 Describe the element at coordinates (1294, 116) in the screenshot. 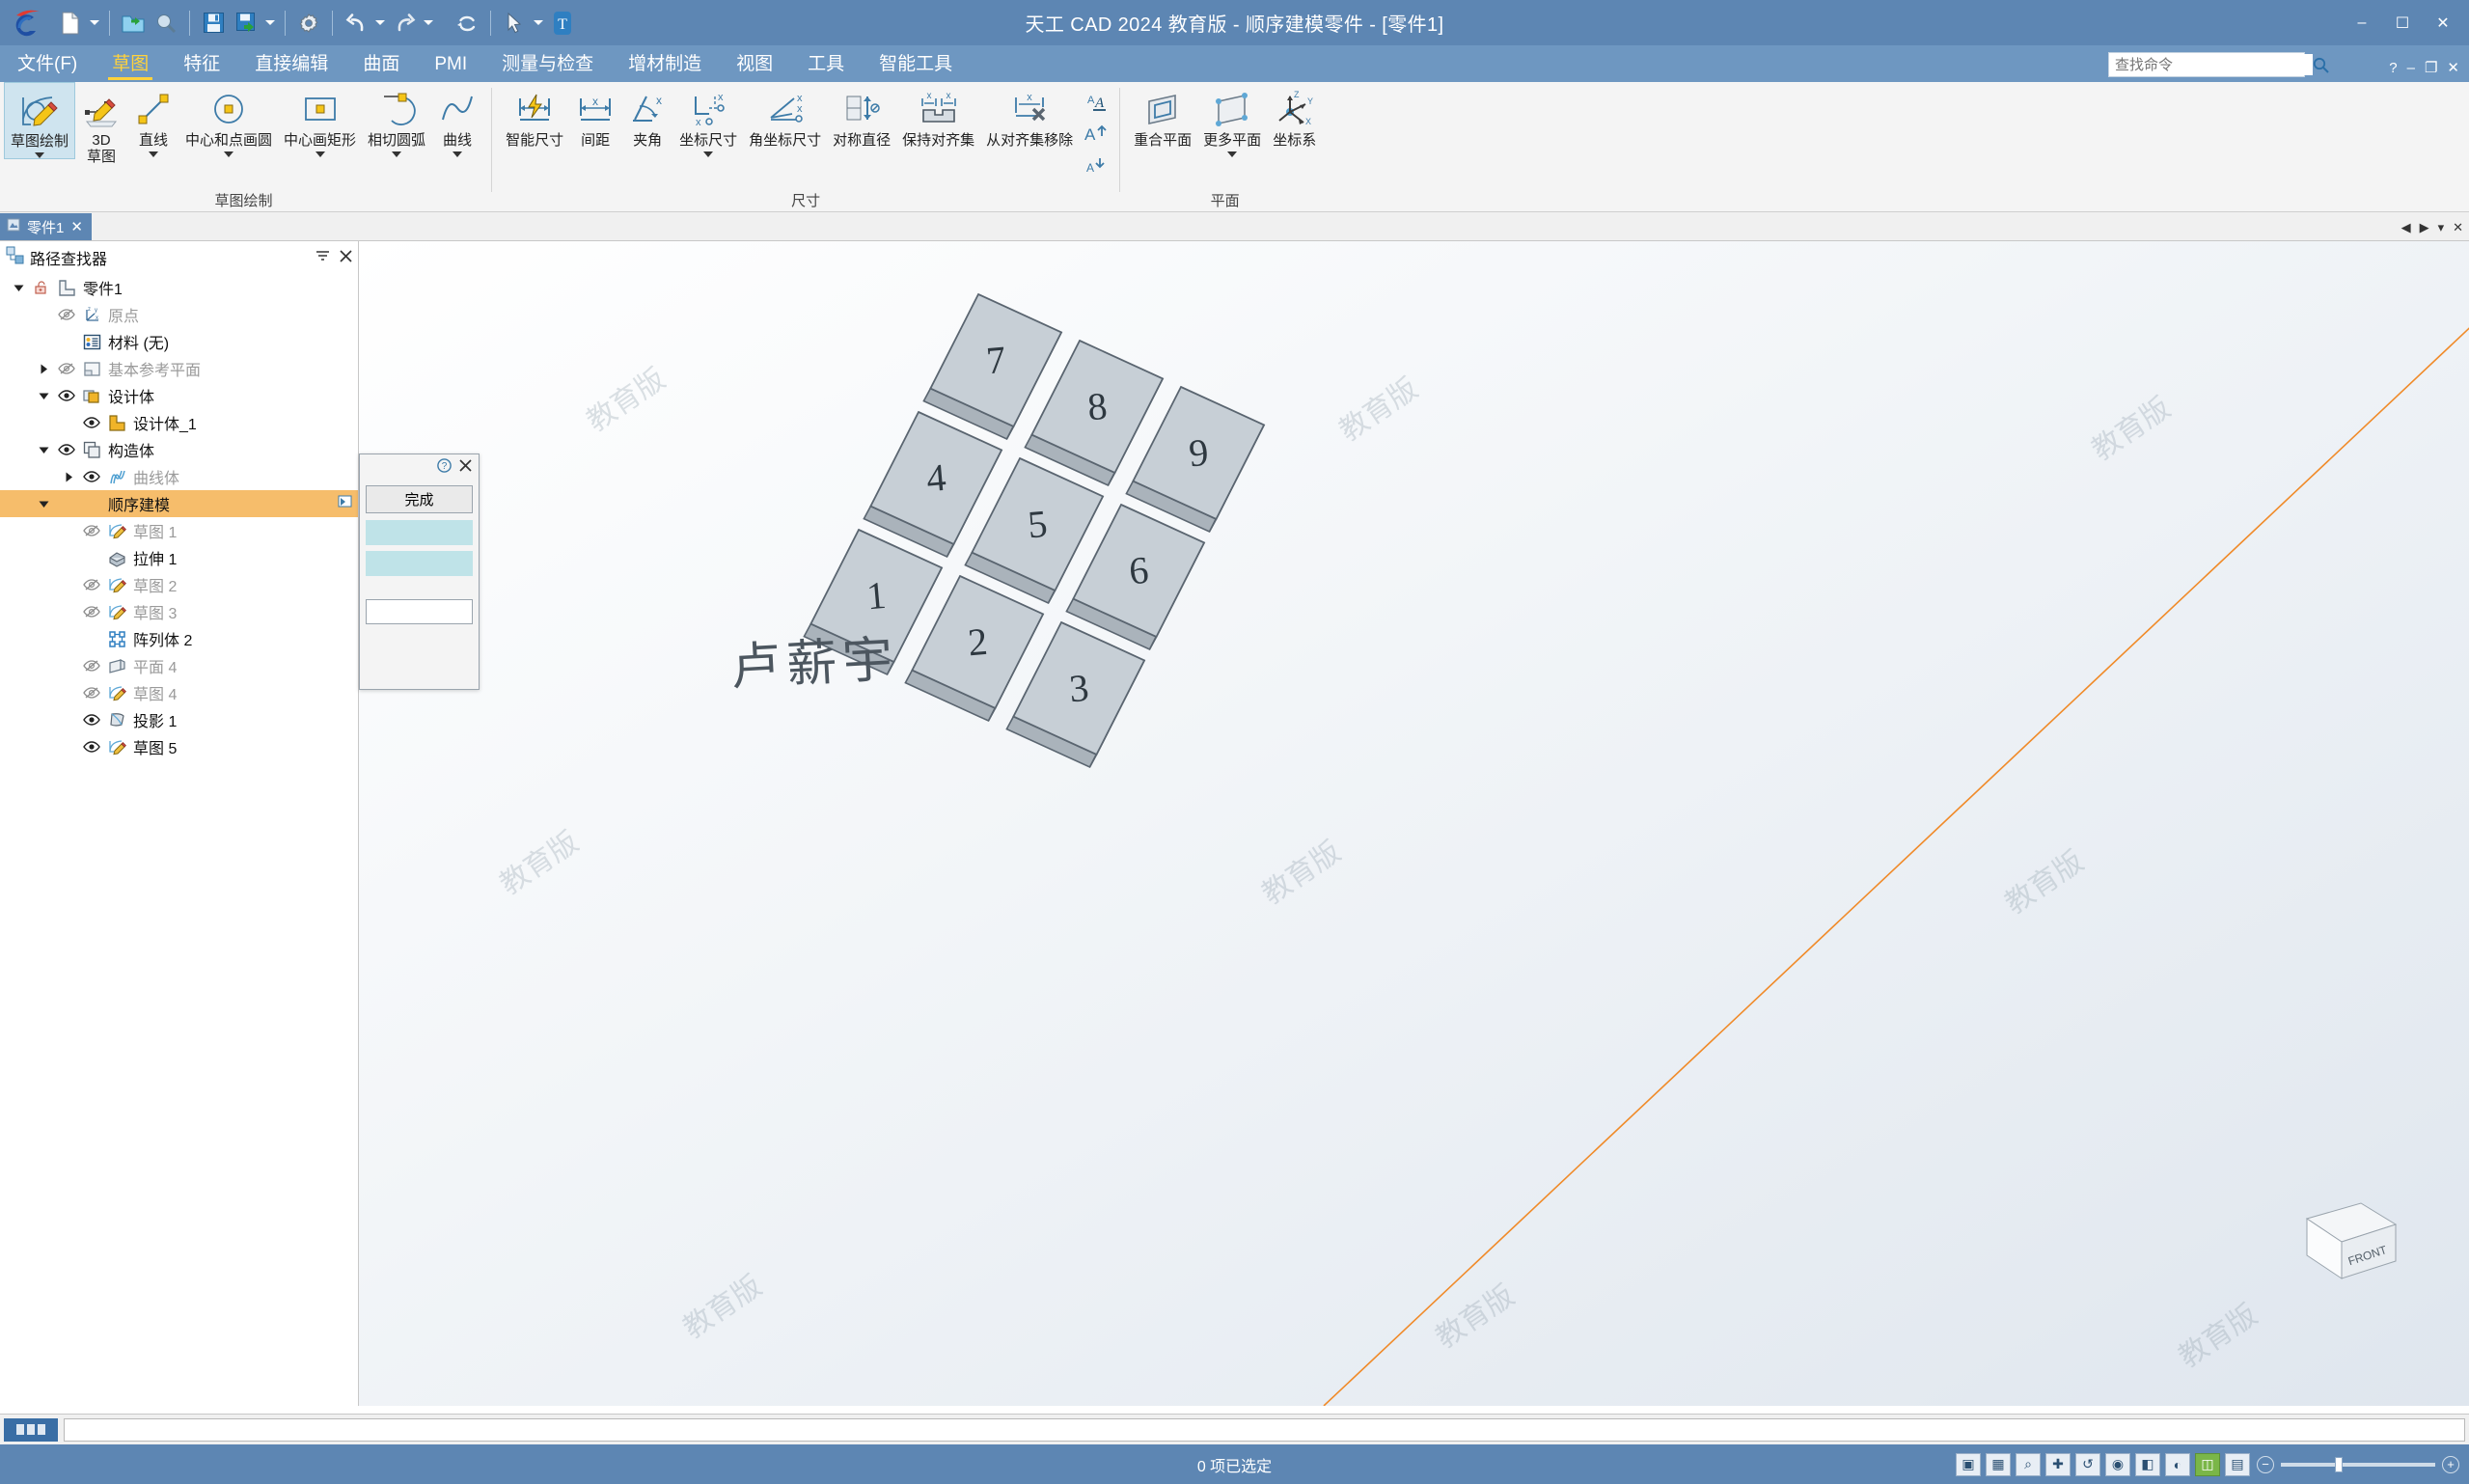

I see `ribbon-button-coordinate-system: Z Y X 坐标系` at that location.